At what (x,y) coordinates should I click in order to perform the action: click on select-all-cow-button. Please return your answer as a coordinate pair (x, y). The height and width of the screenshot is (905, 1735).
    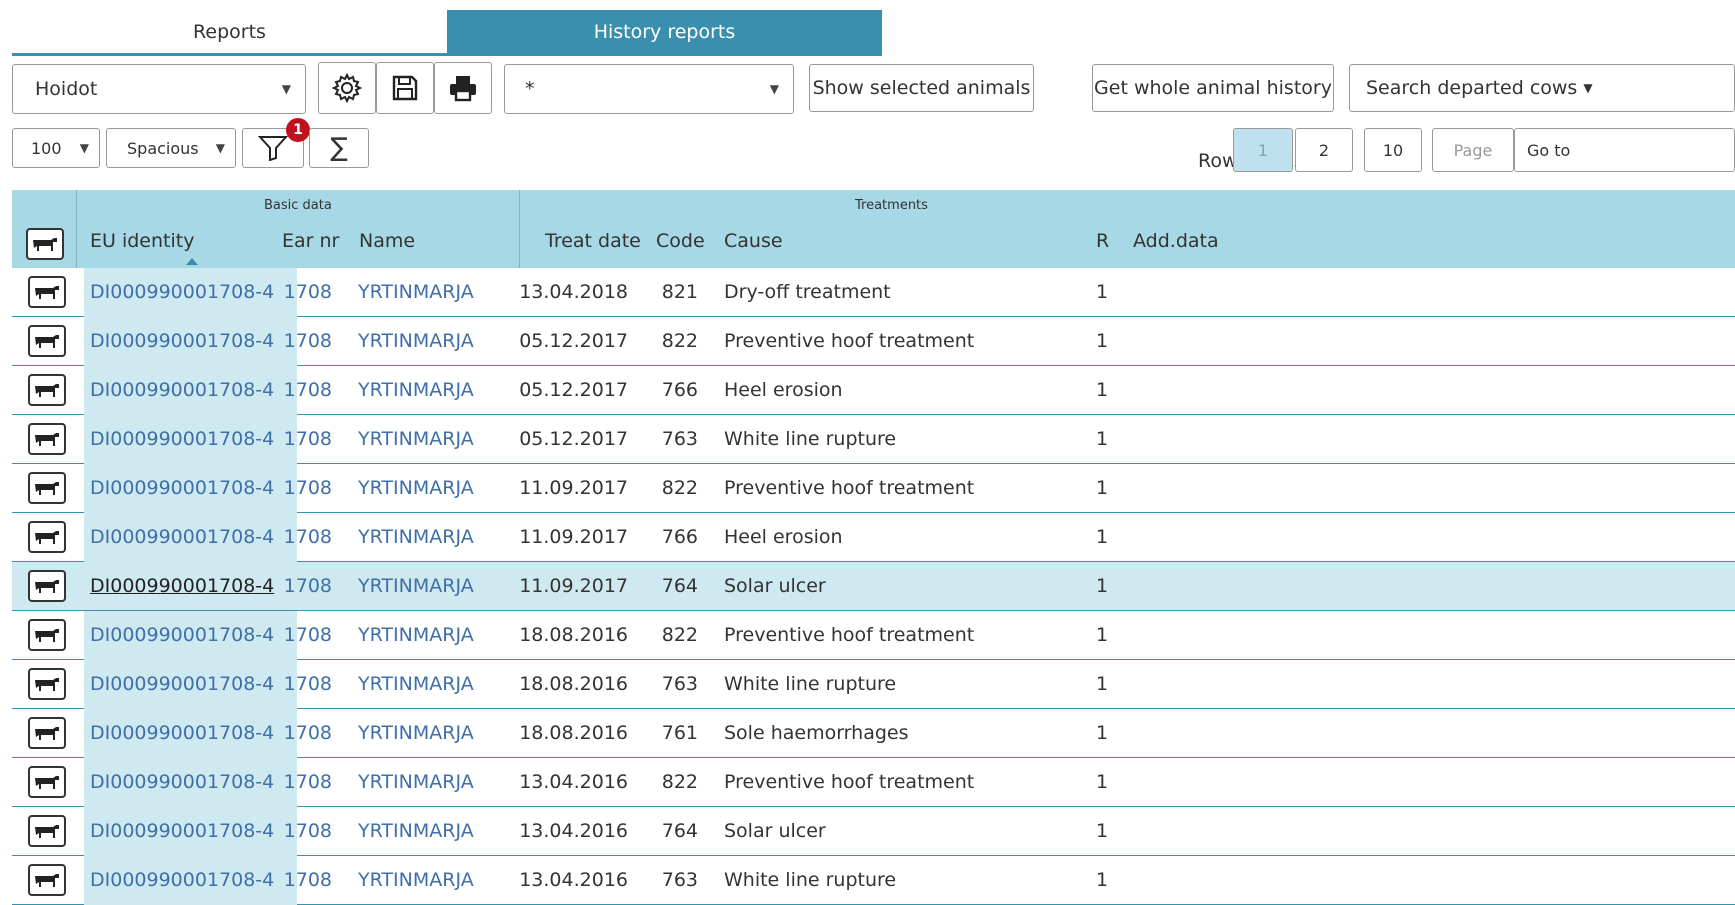
    Looking at the image, I should click on (45, 244).